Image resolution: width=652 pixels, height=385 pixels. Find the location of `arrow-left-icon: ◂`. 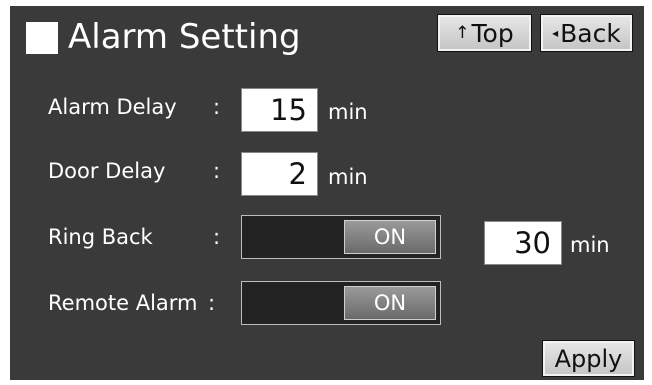

arrow-left-icon: ◂ is located at coordinates (555, 33).